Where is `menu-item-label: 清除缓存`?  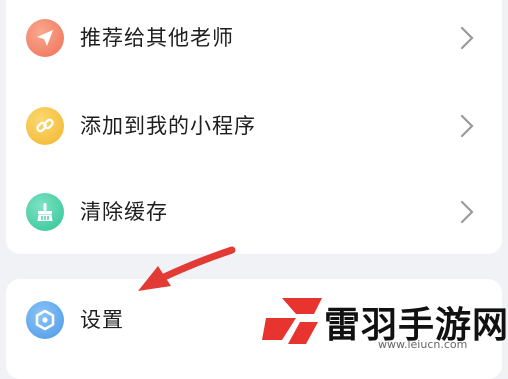
menu-item-label: 清除缓存 is located at coordinates (124, 212).